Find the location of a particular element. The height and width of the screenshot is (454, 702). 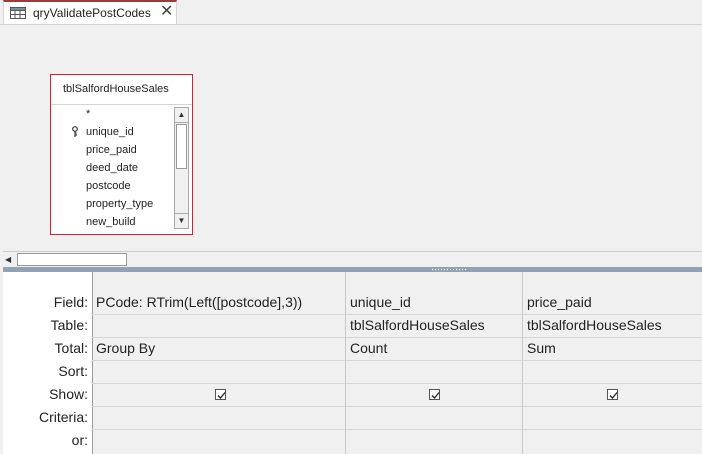

grid-cell-field: unique_id is located at coordinates (380, 302).